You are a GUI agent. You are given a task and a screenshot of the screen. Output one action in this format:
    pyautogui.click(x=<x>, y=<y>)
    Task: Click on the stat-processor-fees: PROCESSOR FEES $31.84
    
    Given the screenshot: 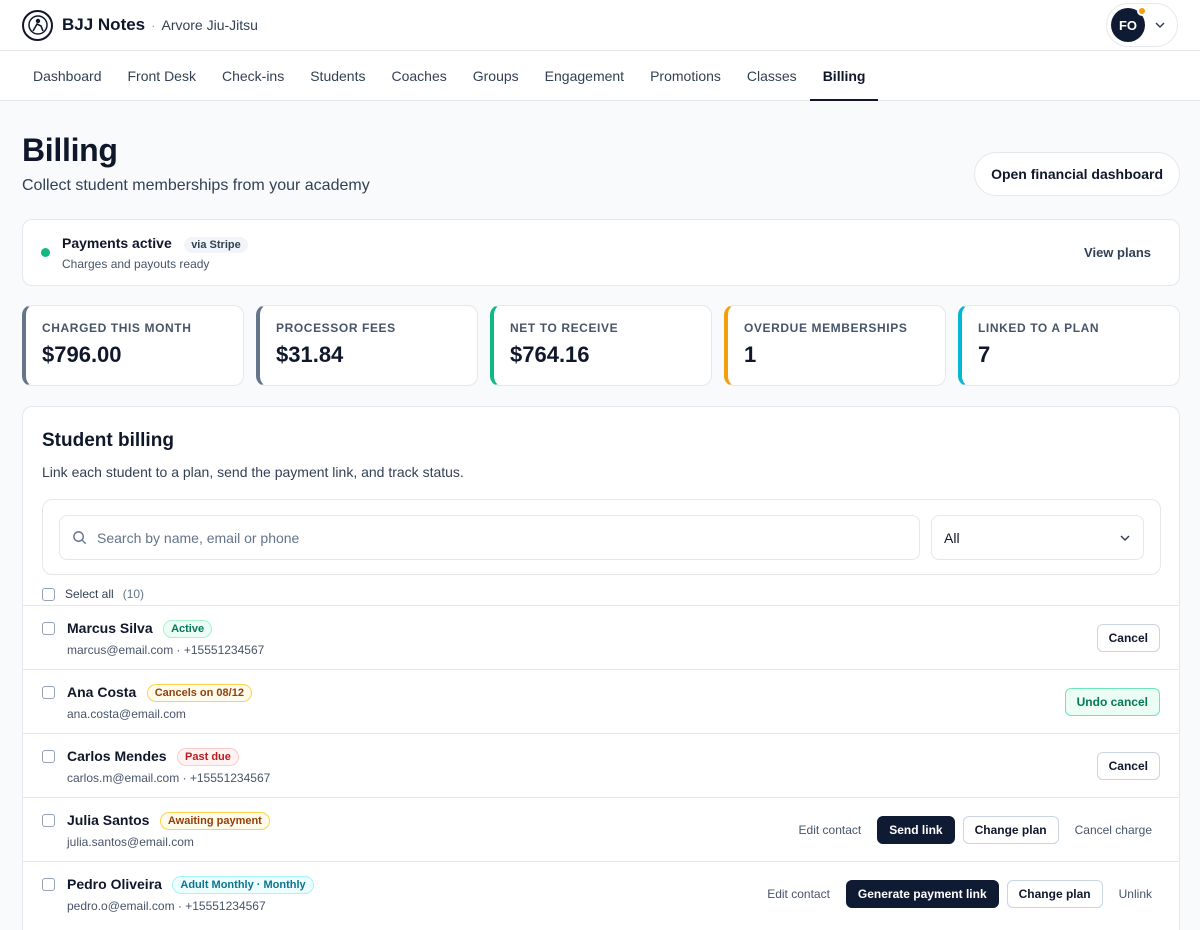 What is the action you would take?
    pyautogui.click(x=367, y=345)
    